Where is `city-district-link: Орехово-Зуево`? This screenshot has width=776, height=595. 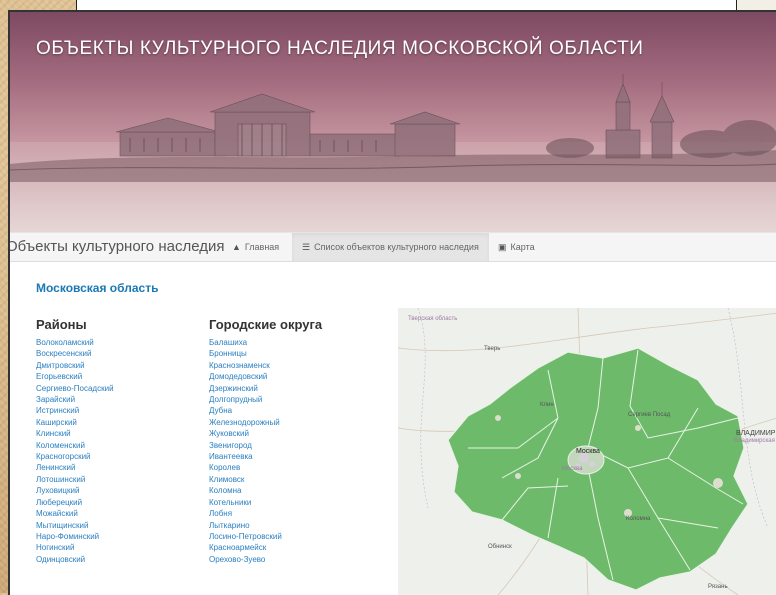
city-district-link: Орехово-Зуево is located at coordinates (245, 559).